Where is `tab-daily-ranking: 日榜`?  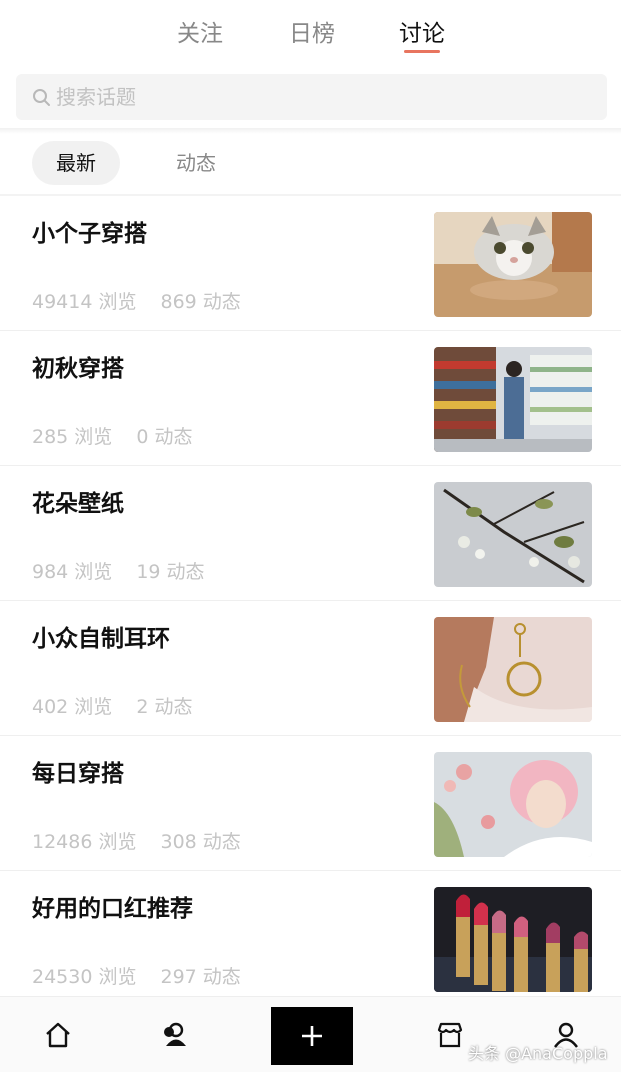 tab-daily-ranking: 日榜 is located at coordinates (312, 31).